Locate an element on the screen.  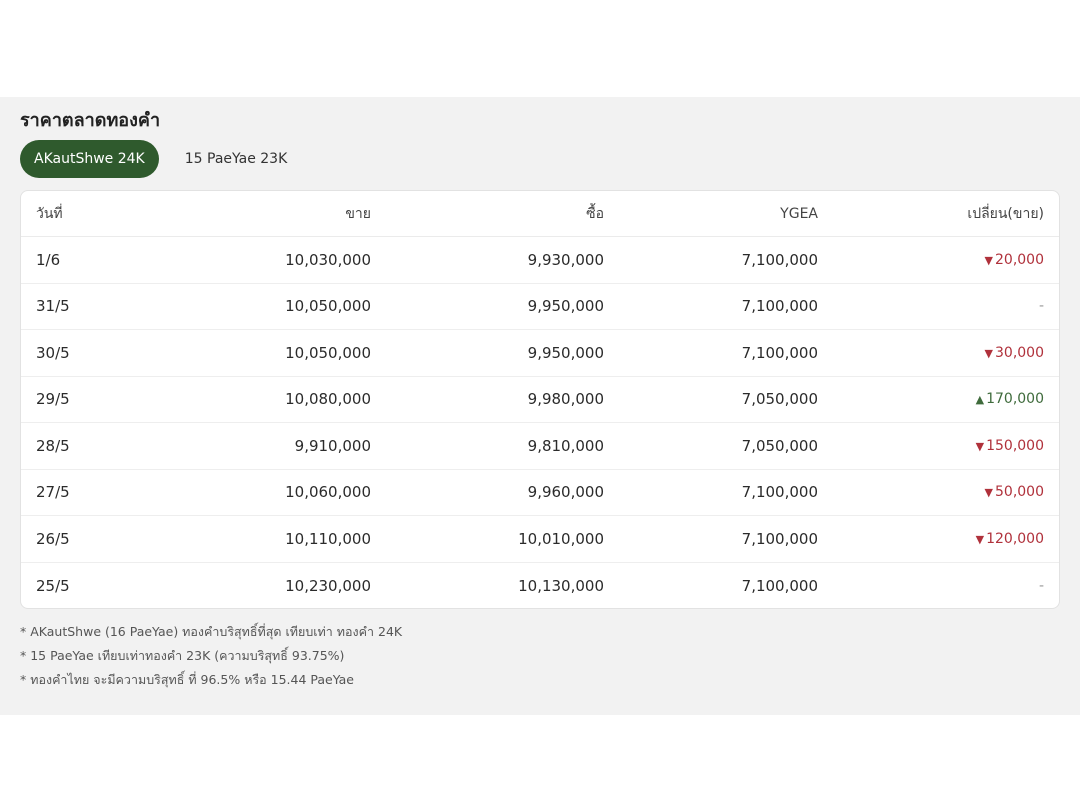
cell-change: ▼ 50,000 is located at coordinates (1014, 492).